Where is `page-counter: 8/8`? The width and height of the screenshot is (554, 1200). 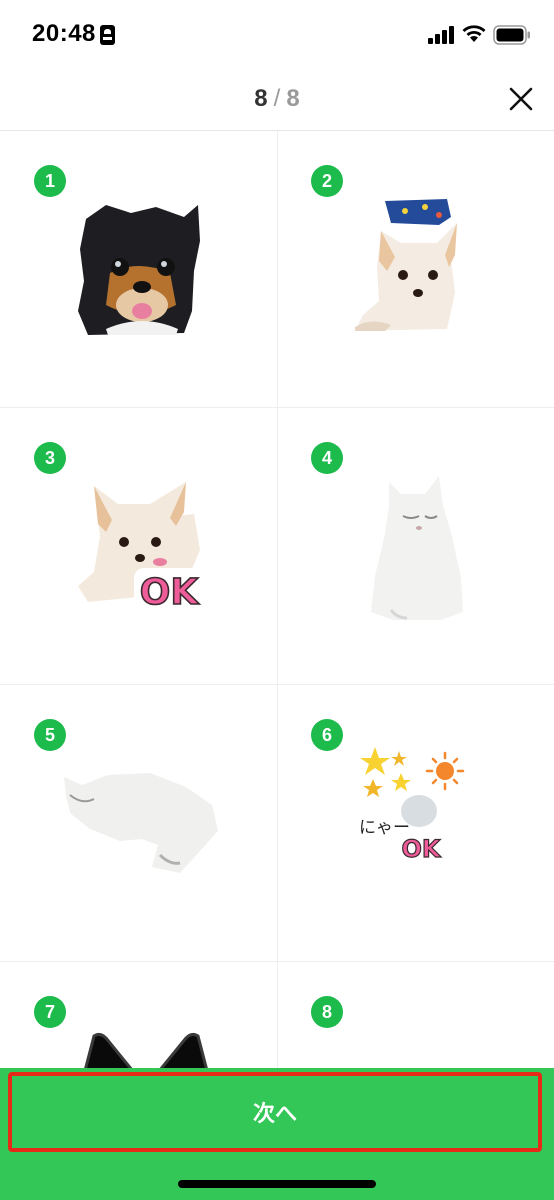 page-counter: 8/8 is located at coordinates (277, 99).